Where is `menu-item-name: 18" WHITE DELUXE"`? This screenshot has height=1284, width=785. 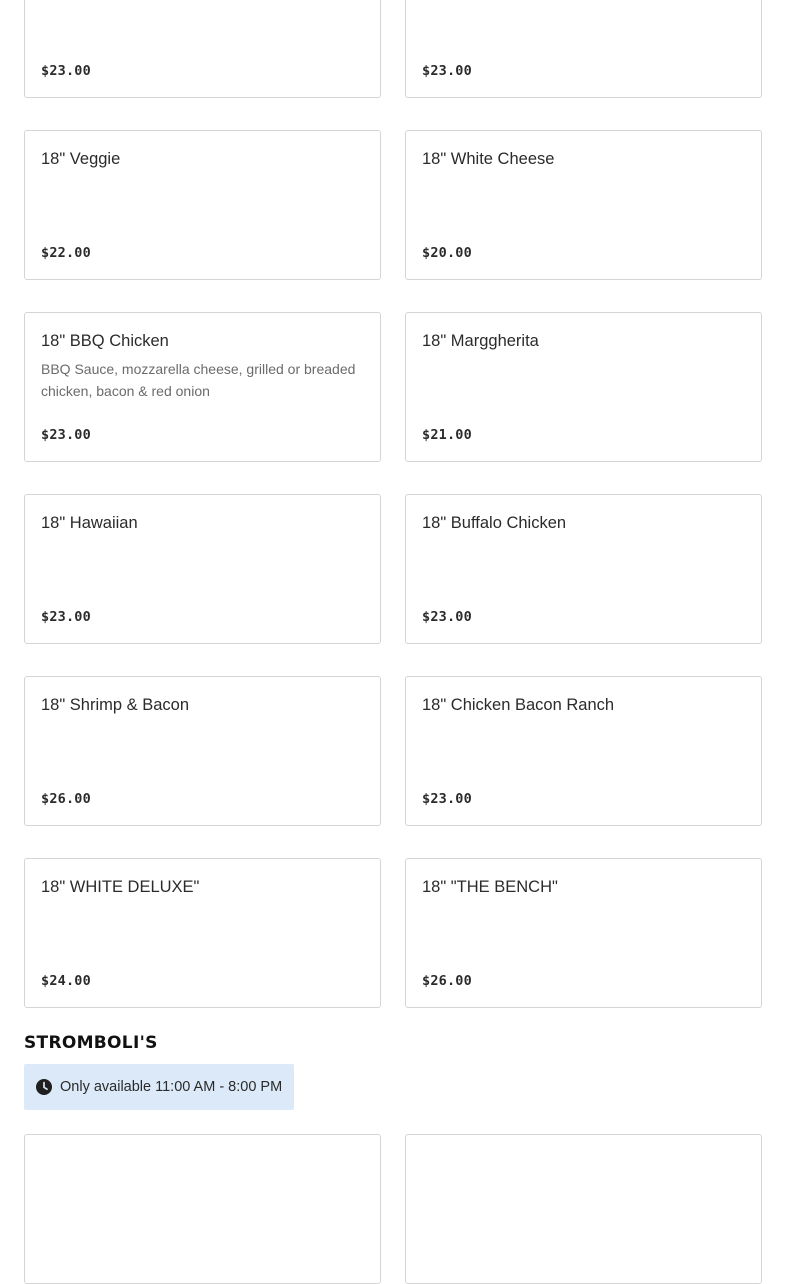
menu-item-name: 18" WHITE DELUXE" is located at coordinates (120, 887).